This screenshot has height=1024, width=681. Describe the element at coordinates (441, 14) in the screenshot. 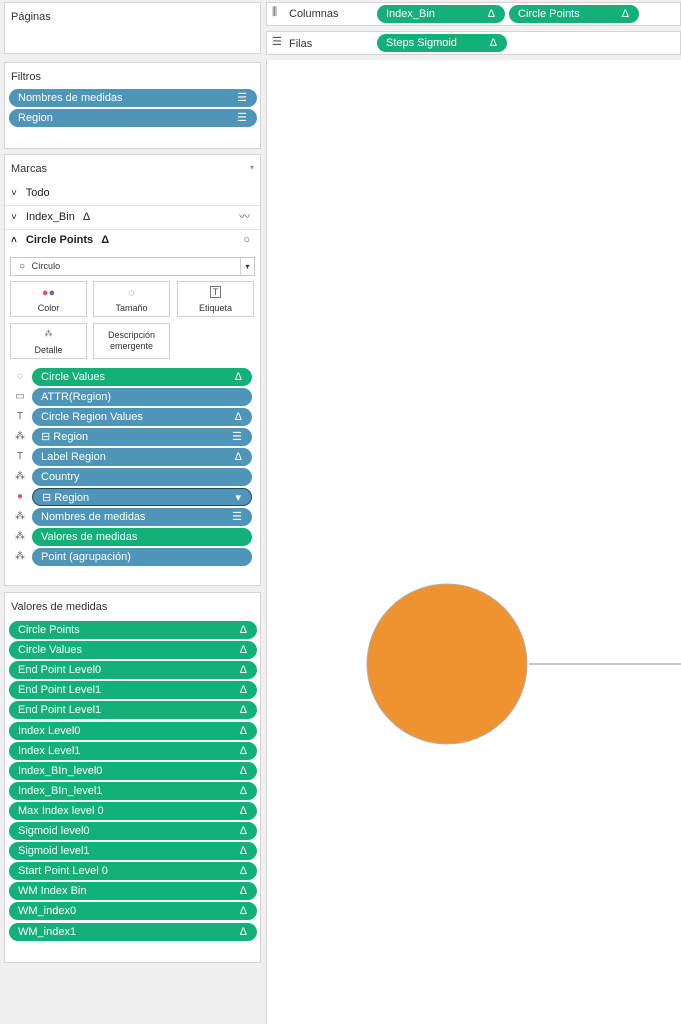

I see `column-pill-index-bin: Index_Bin Δ` at that location.